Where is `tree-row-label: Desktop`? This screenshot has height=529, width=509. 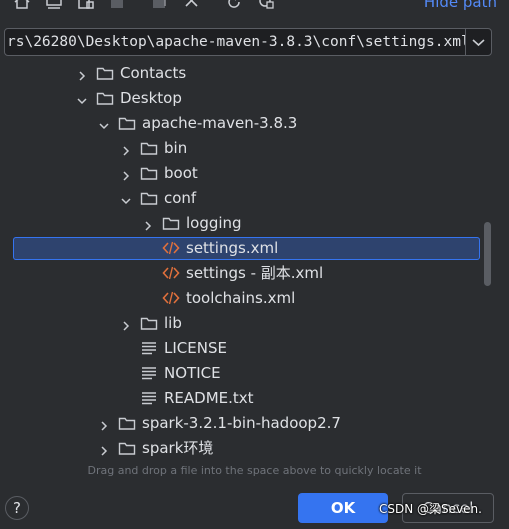
tree-row-label: Desktop is located at coordinates (151, 98).